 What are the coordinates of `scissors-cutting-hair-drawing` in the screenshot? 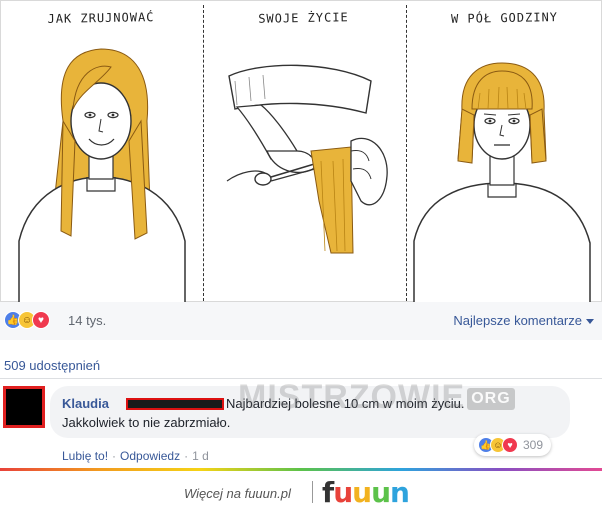 It's located at (307, 159).